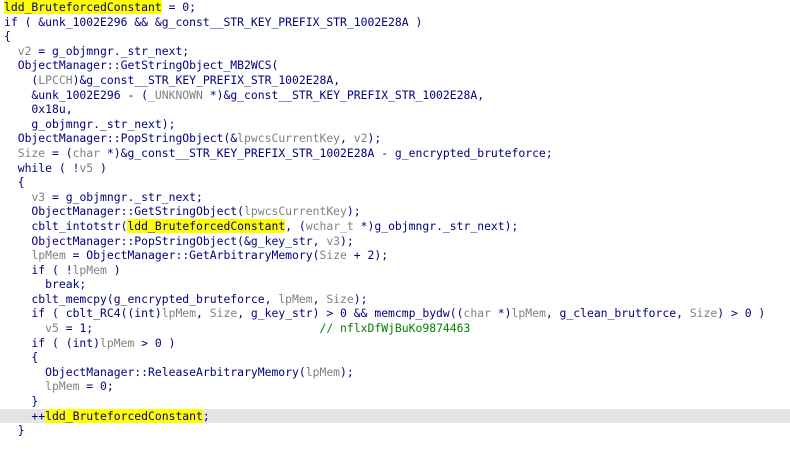  Describe the element at coordinates (38, 270) in the screenshot. I see `code-token: if ( !` at that location.